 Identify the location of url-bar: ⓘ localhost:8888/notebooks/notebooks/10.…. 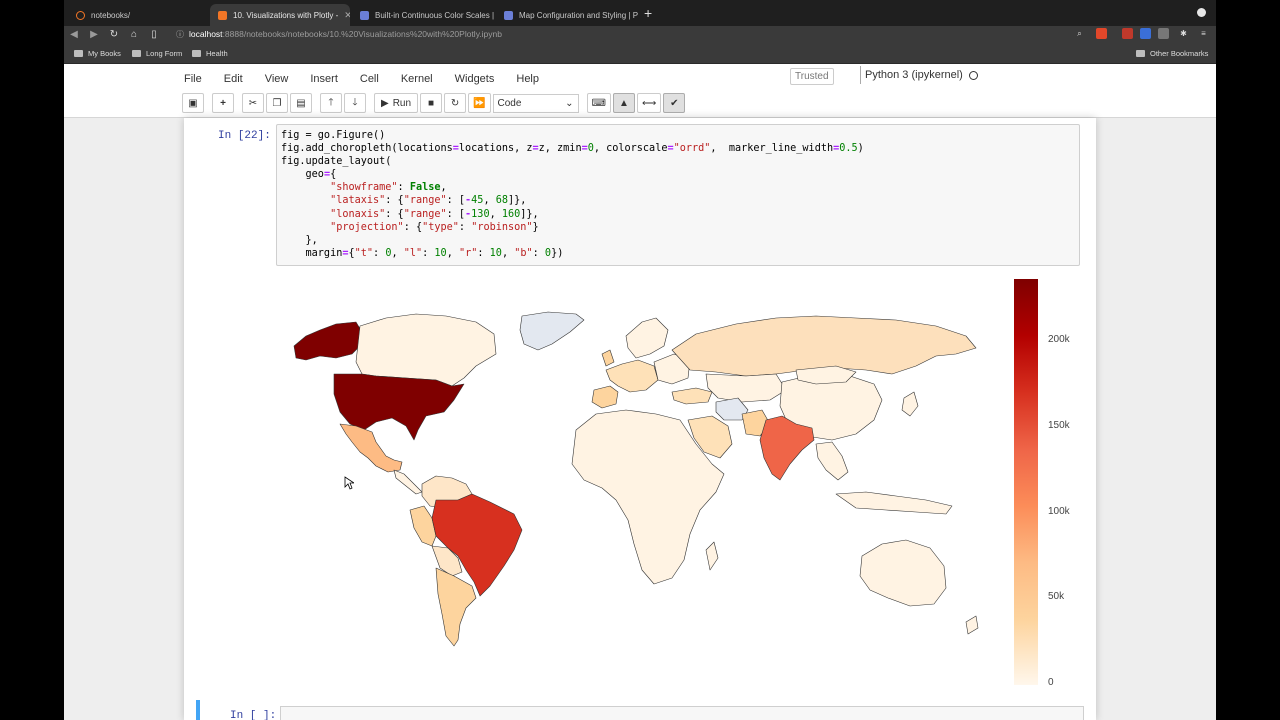
(556, 34).